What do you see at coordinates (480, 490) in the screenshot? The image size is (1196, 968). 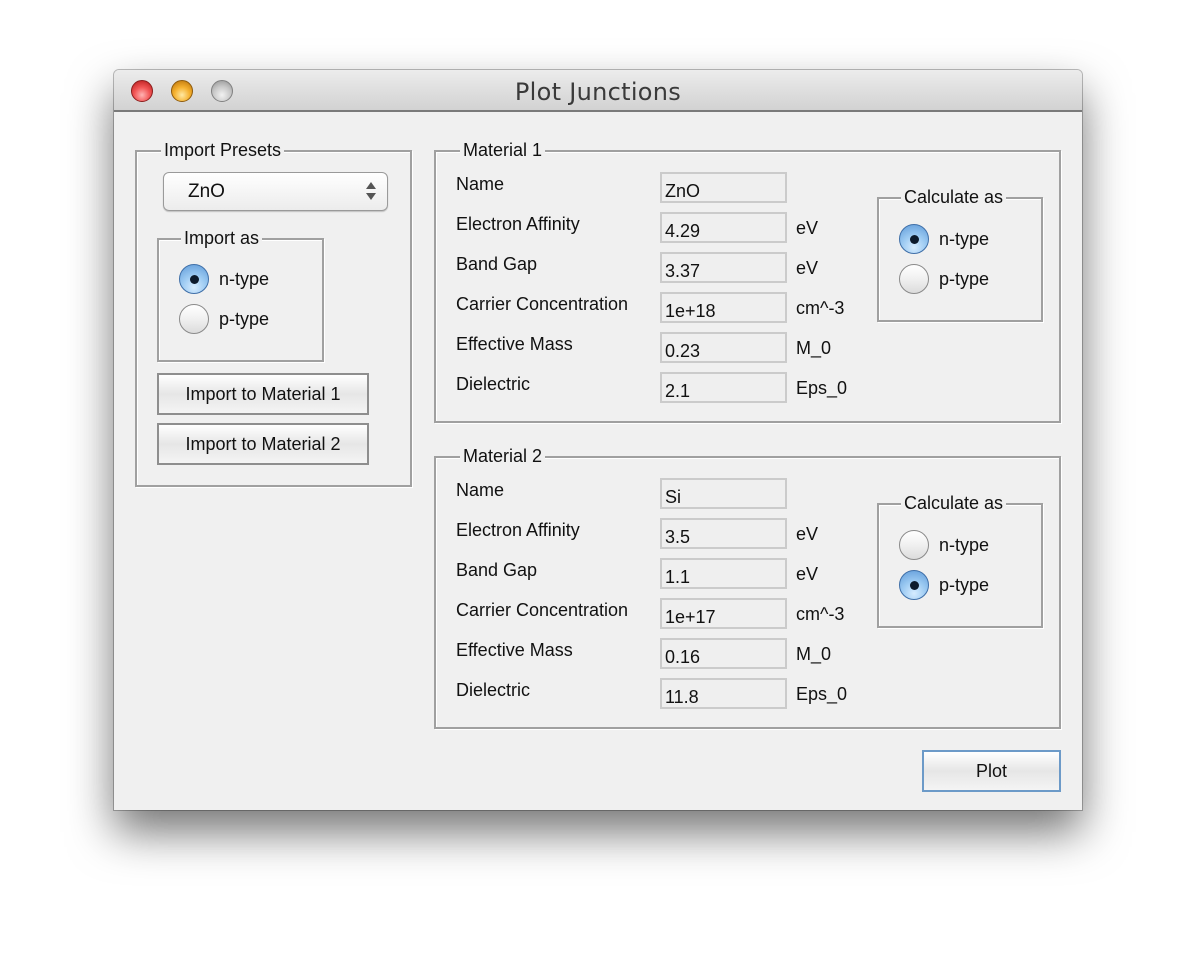 I see `m2-name-label: Name` at bounding box center [480, 490].